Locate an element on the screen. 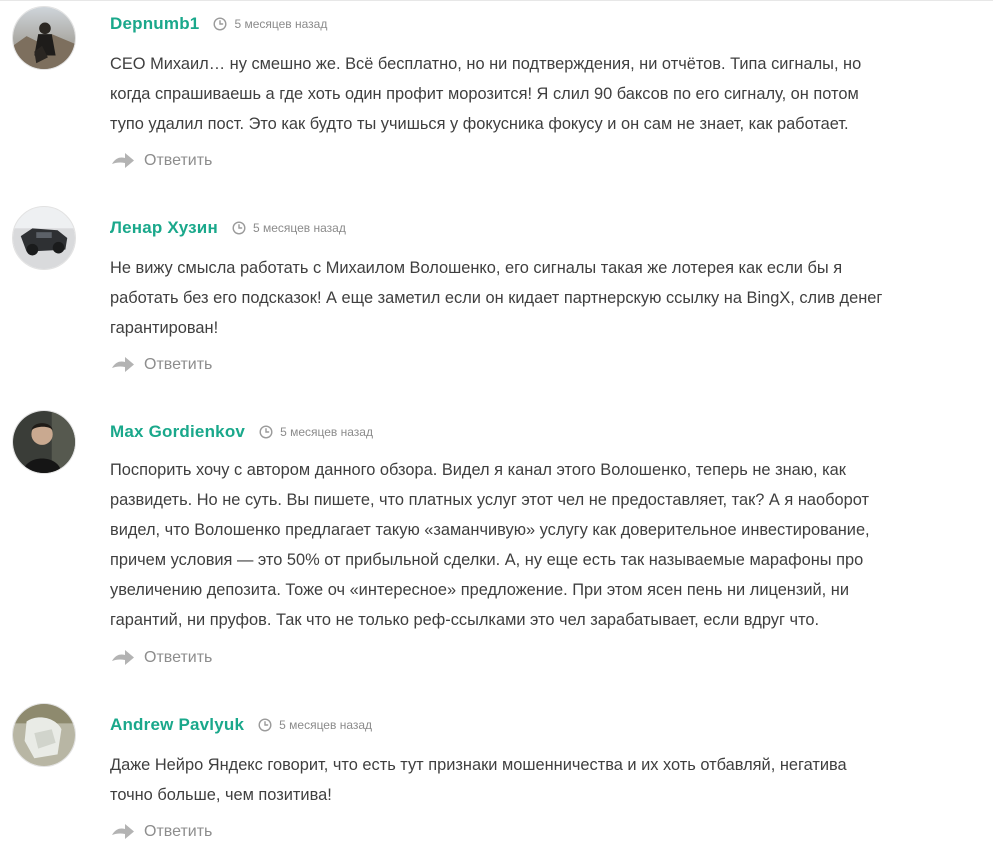 Image resolution: width=993 pixels, height=852 pixels. author-name: Ленар Хузин is located at coordinates (164, 228).